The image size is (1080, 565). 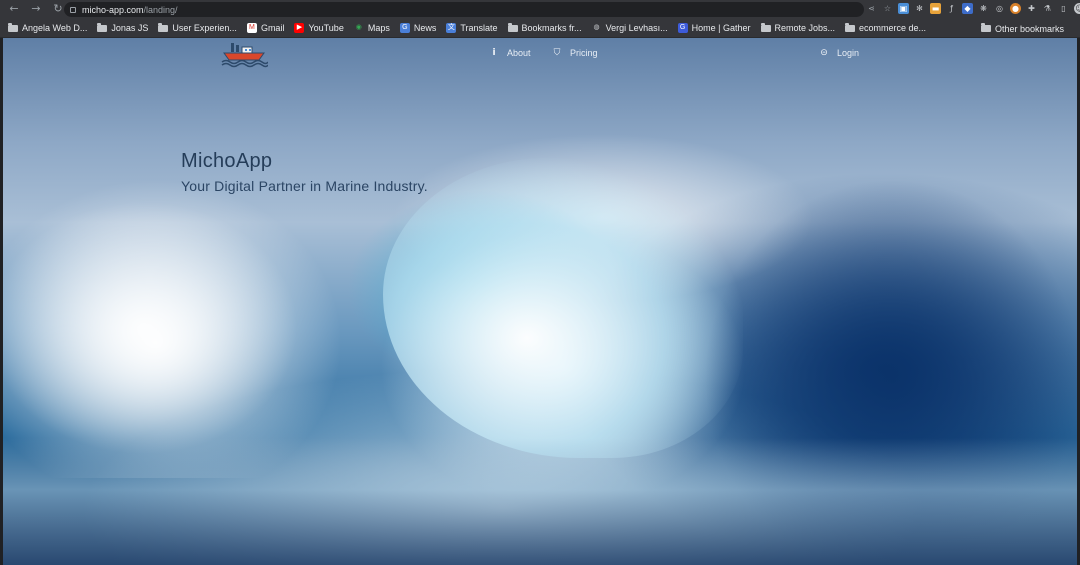 I want to click on extension-icon: ❋, so click(x=983, y=8).